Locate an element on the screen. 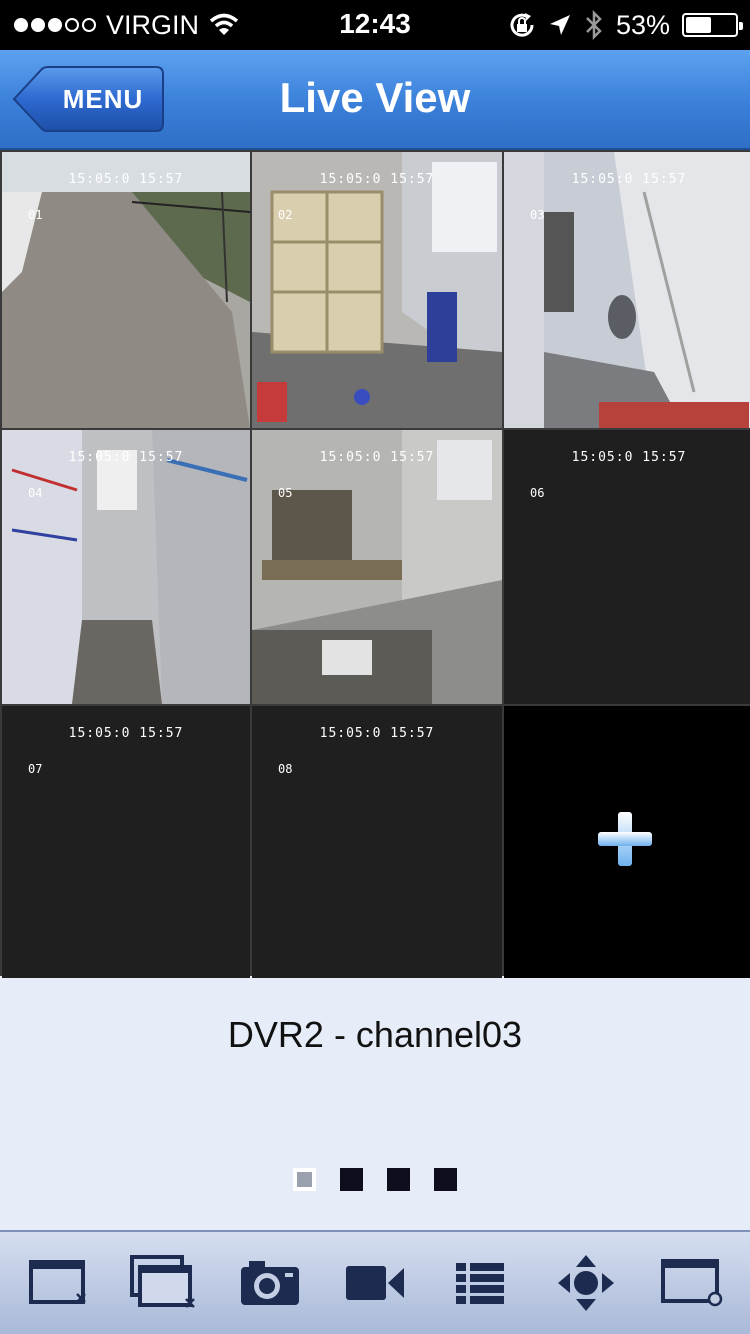  snapshot-button is located at coordinates (270, 1283).